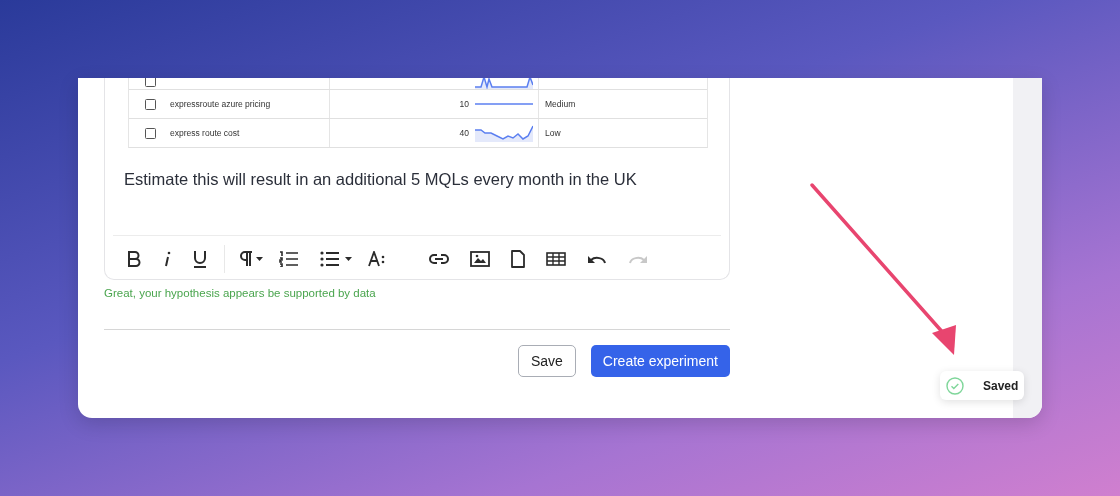 The height and width of the screenshot is (496, 1120). What do you see at coordinates (464, 104) in the screenshot?
I see `volume-text: 10` at bounding box center [464, 104].